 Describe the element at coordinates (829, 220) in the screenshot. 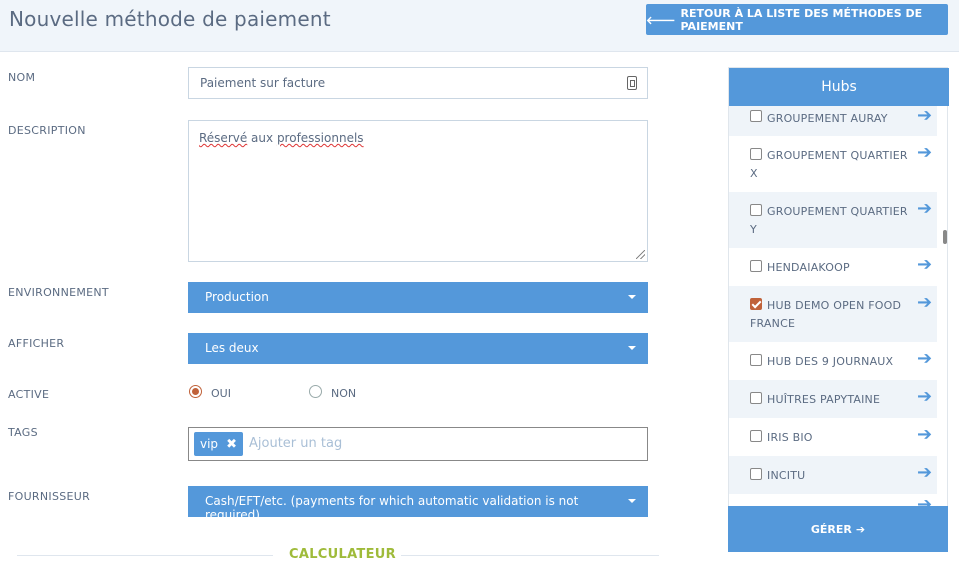

I see `hub-name: GROUPEMENT QUARTIER Y` at that location.